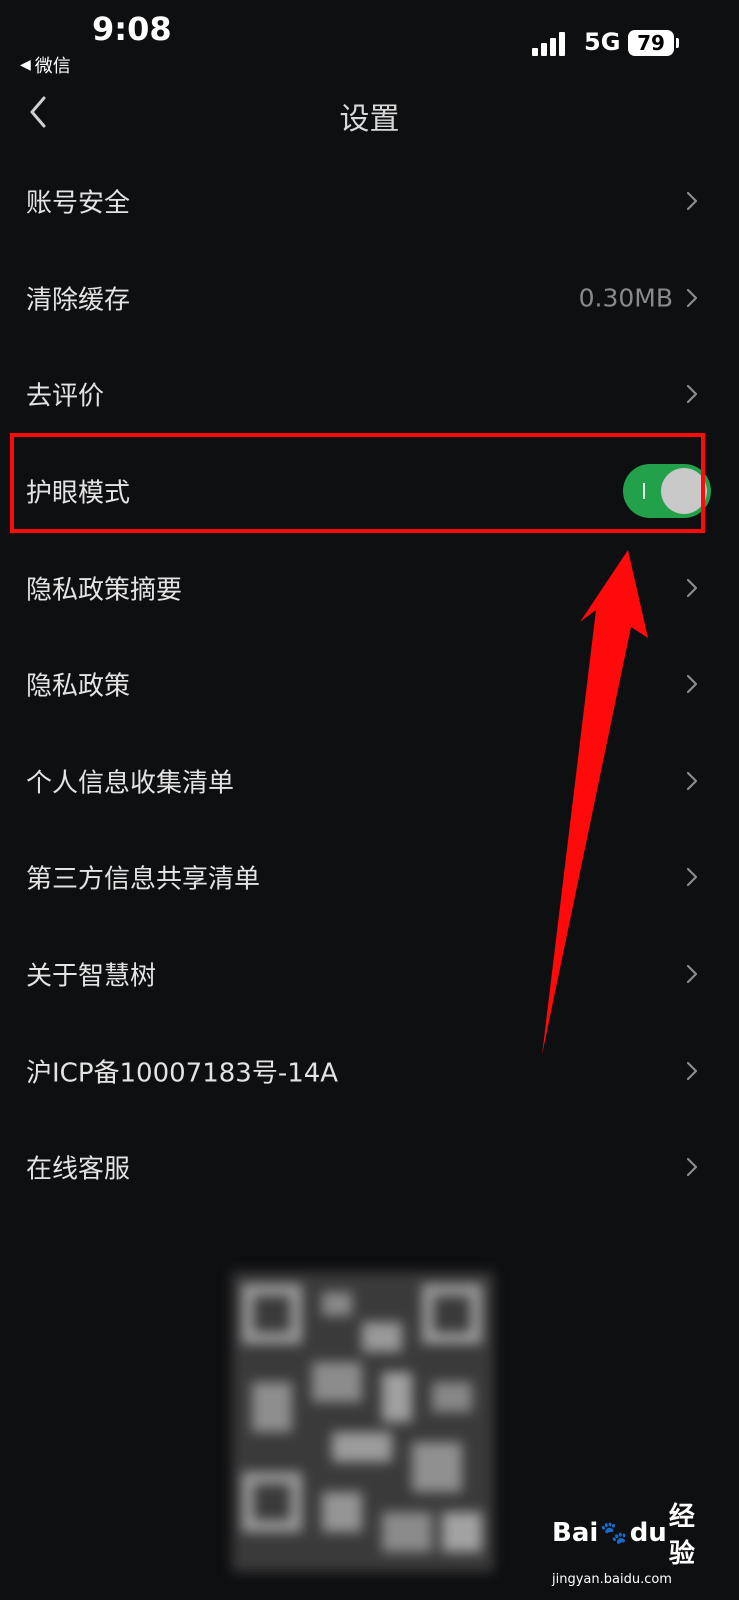  What do you see at coordinates (651, 43) in the screenshot?
I see `battery-icon: 79` at bounding box center [651, 43].